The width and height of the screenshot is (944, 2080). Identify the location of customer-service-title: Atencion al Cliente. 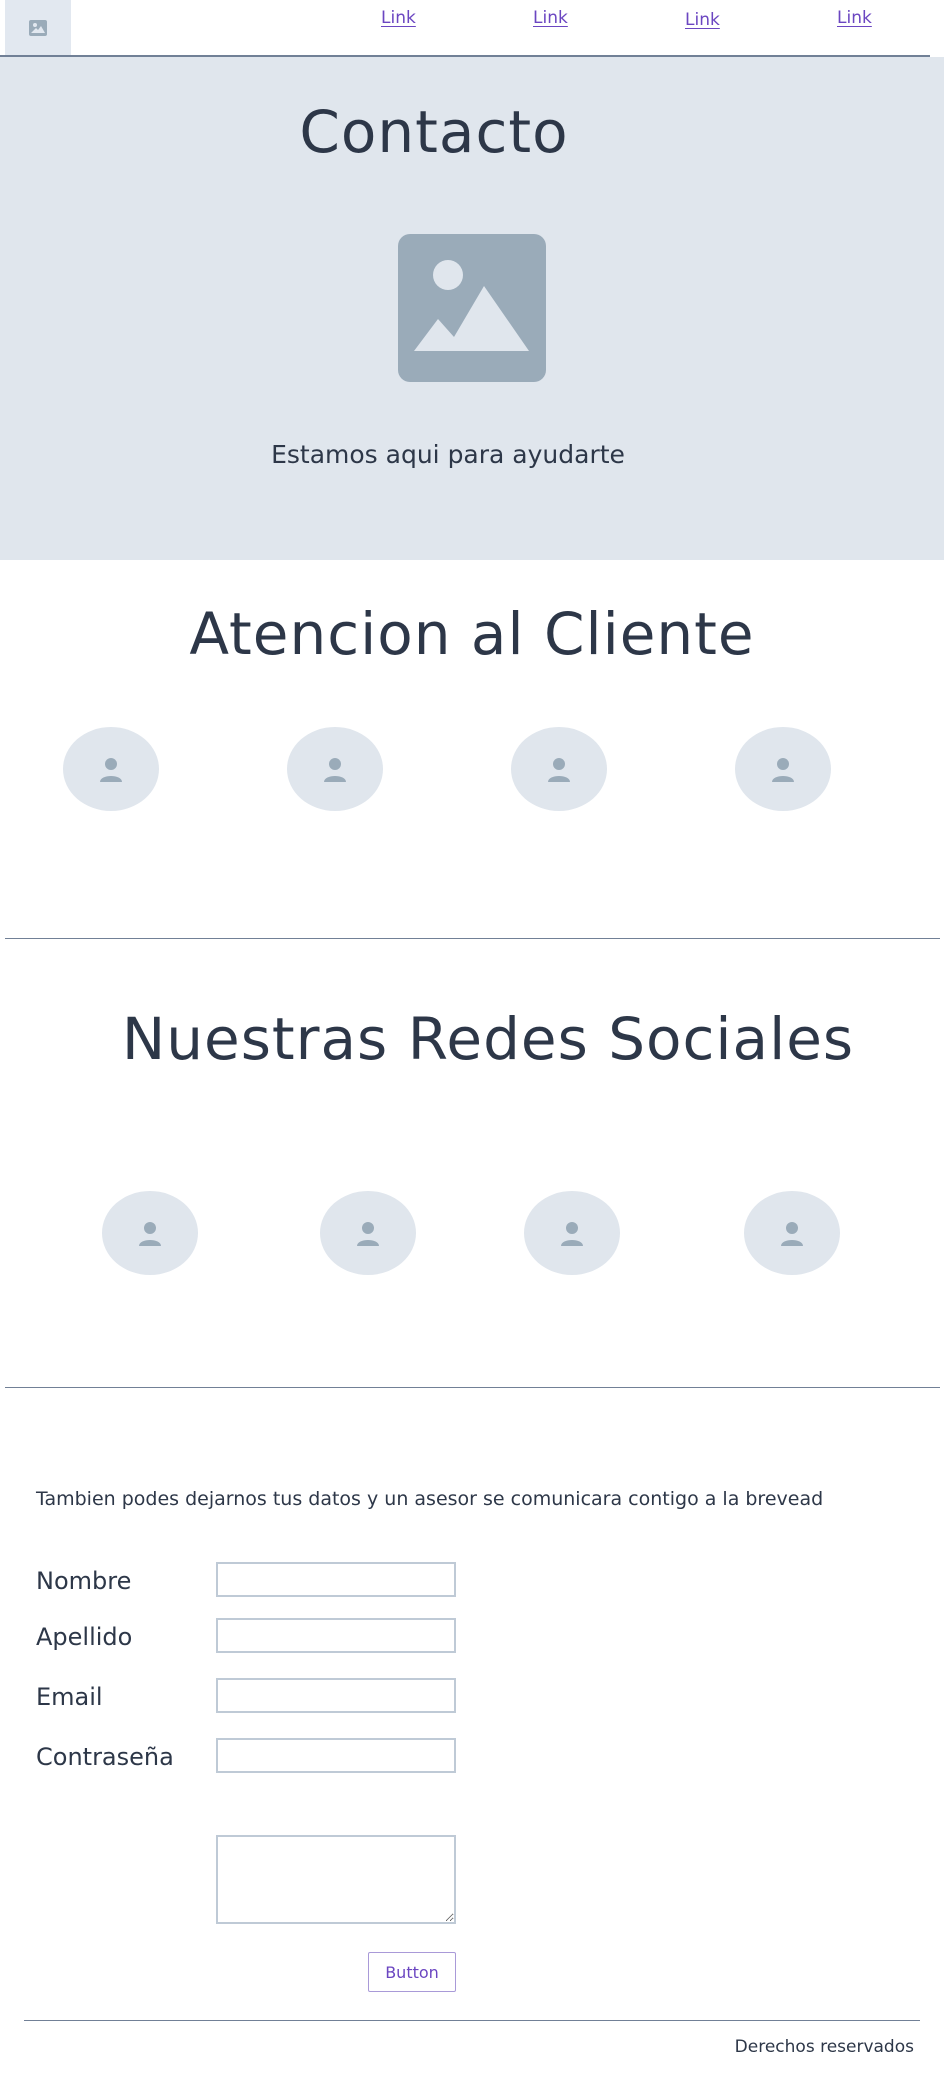
(472, 634).